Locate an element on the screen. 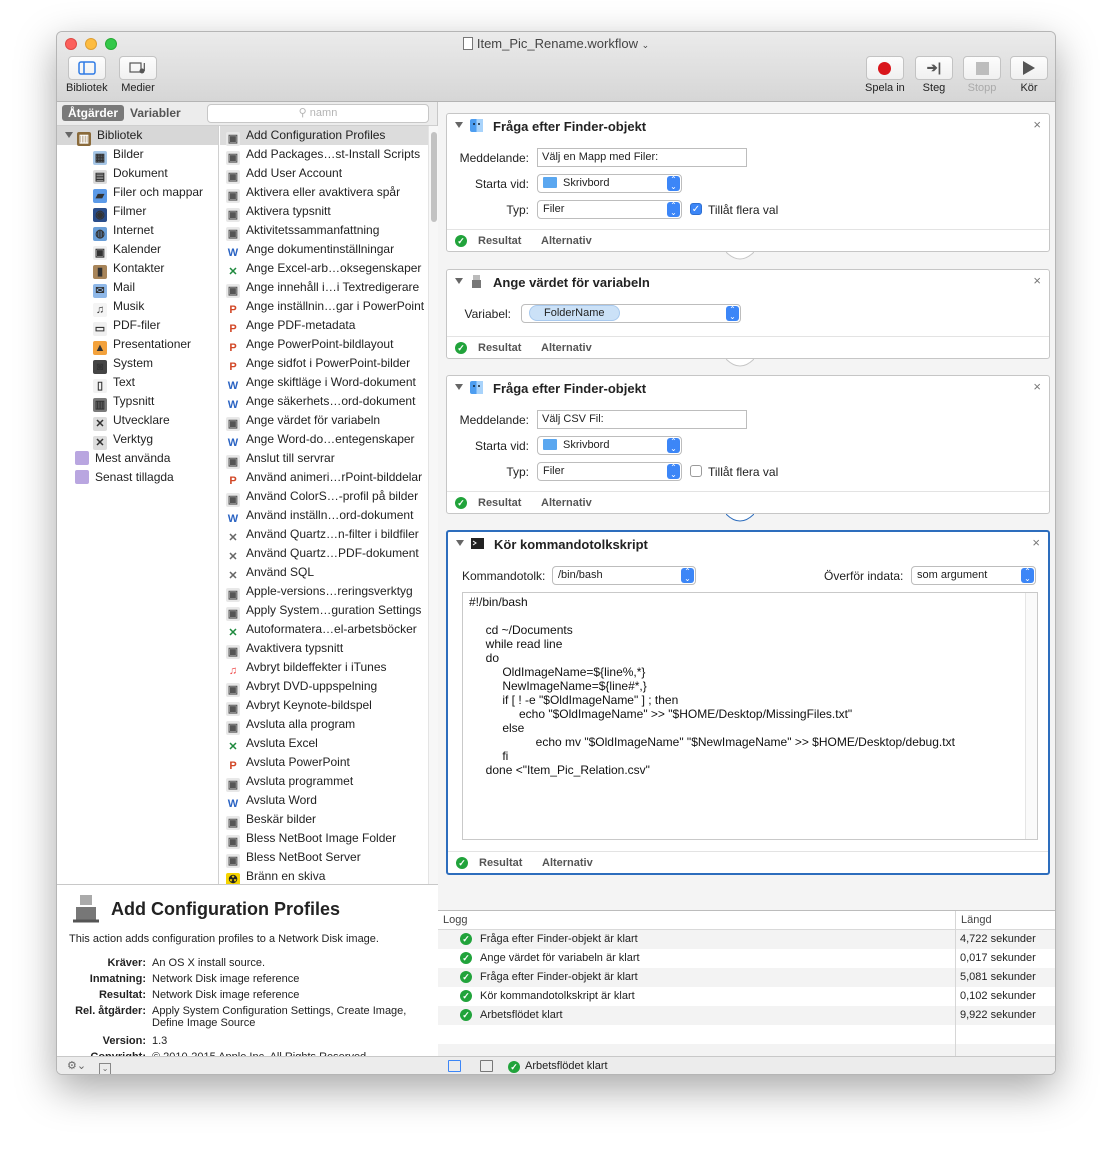 The height and width of the screenshot is (1155, 1112). action-item: P Avsluta PowerPoint is located at coordinates (324, 762).